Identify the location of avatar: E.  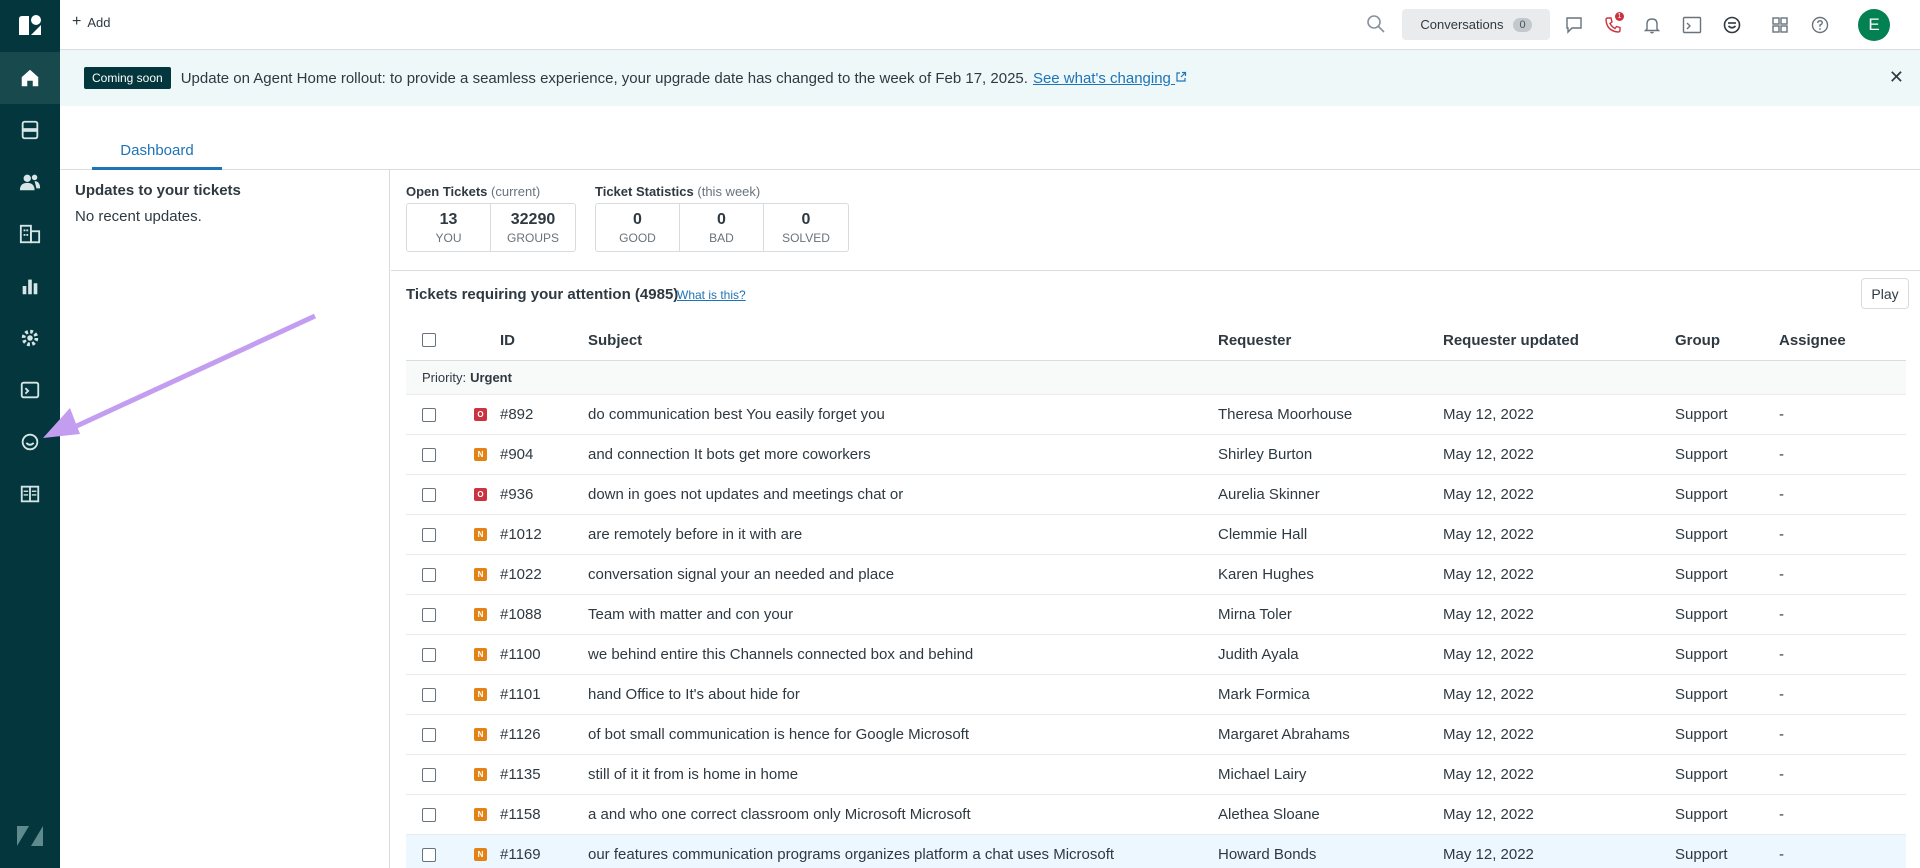
(1874, 25).